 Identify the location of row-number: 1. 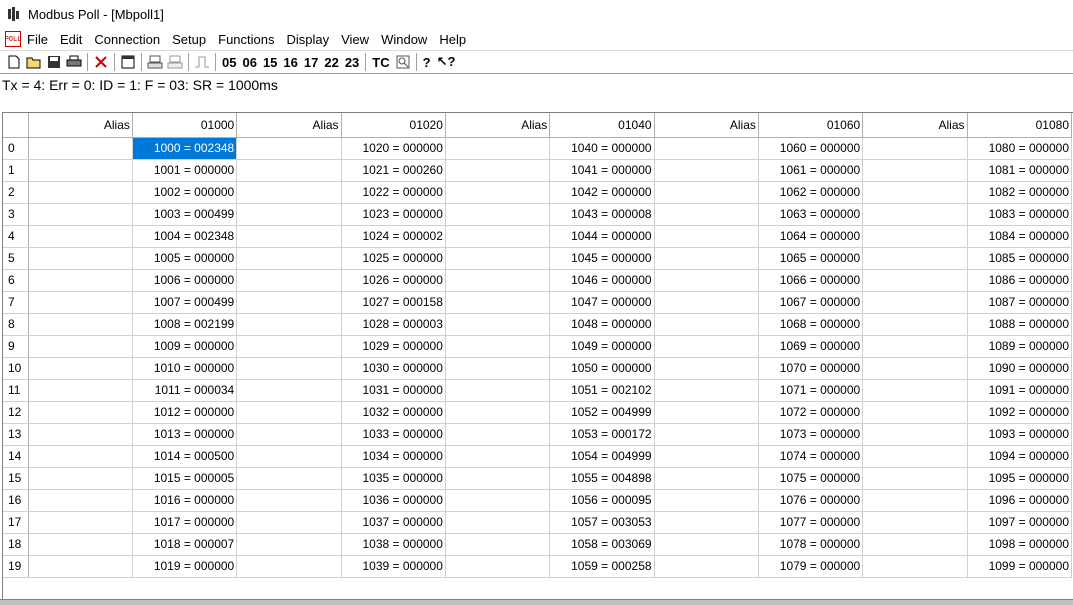
(16, 170).